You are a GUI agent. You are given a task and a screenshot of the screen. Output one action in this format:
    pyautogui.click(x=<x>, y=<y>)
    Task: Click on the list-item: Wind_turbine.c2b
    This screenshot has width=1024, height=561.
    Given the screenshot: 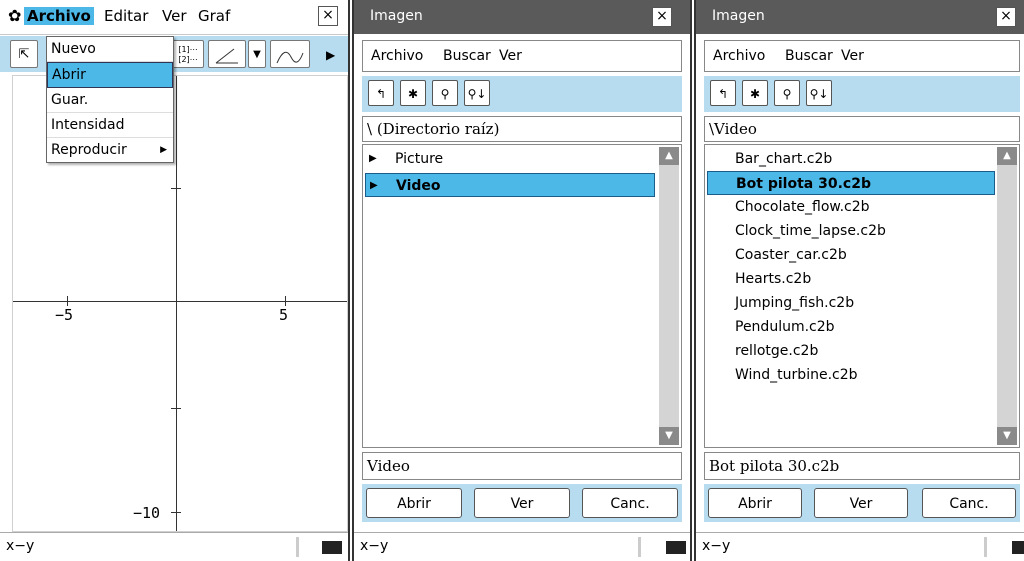 What is the action you would take?
    pyautogui.click(x=796, y=375)
    